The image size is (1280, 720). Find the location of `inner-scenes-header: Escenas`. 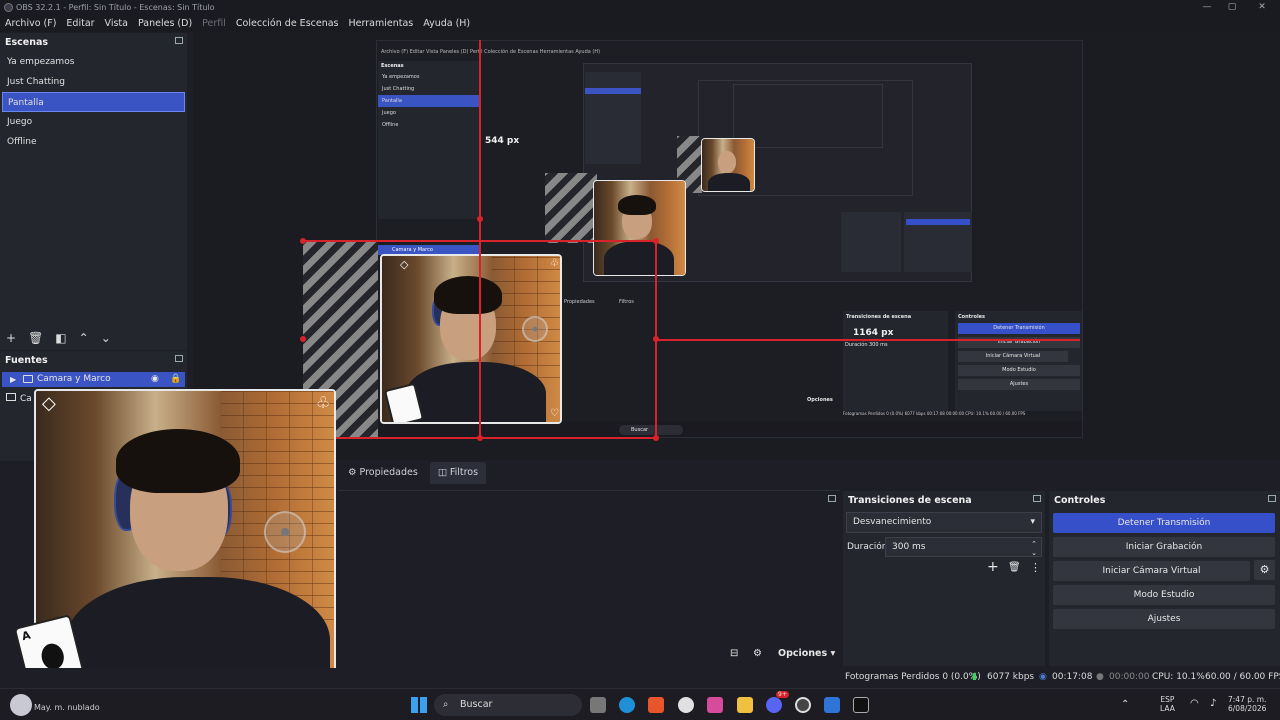

inner-scenes-header: Escenas is located at coordinates (392, 66).